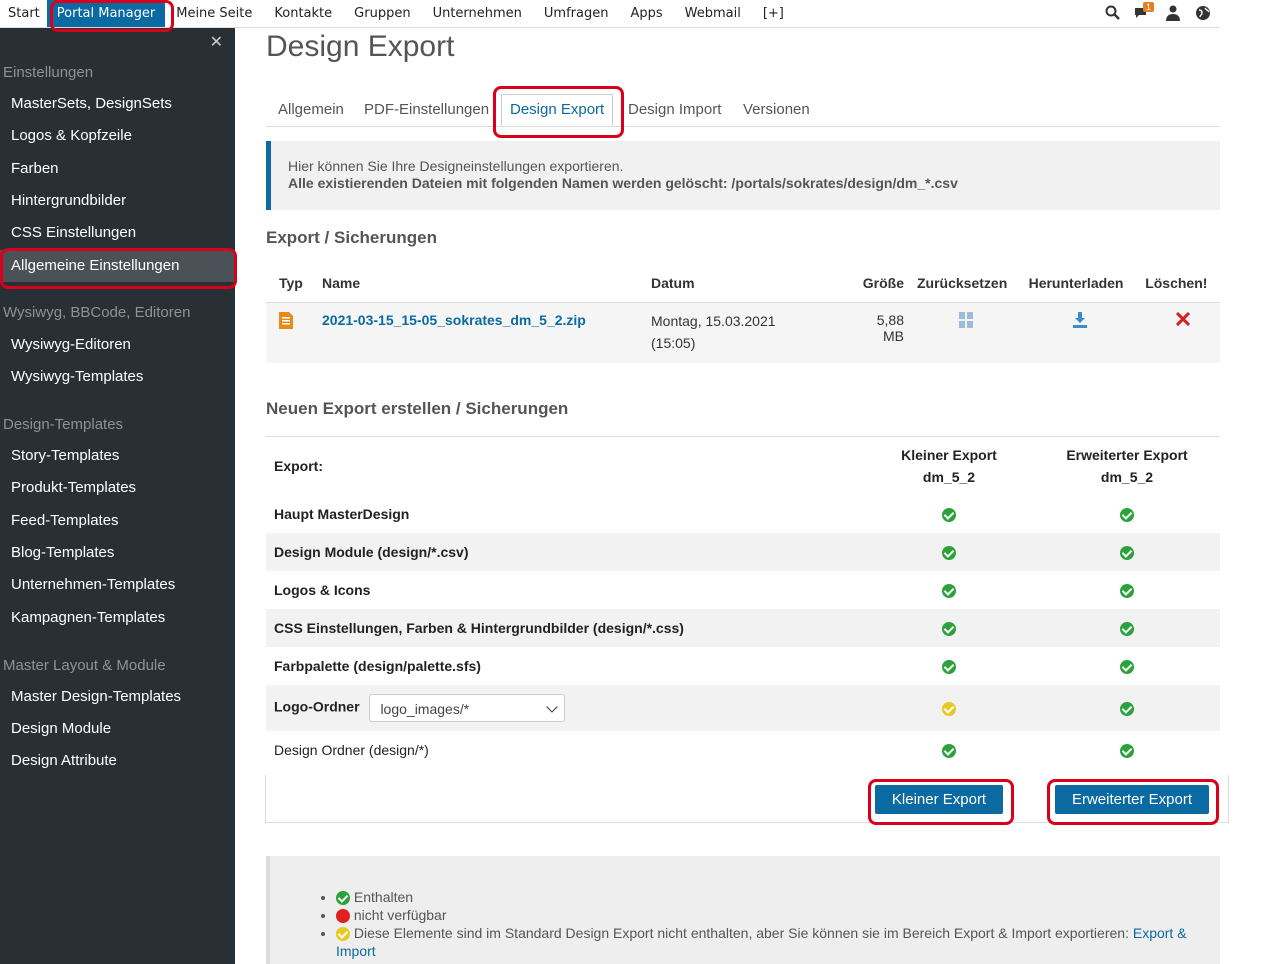 The width and height of the screenshot is (1264, 964). What do you see at coordinates (117, 169) in the screenshot?
I see `sidebar-item-farben: Farben` at bounding box center [117, 169].